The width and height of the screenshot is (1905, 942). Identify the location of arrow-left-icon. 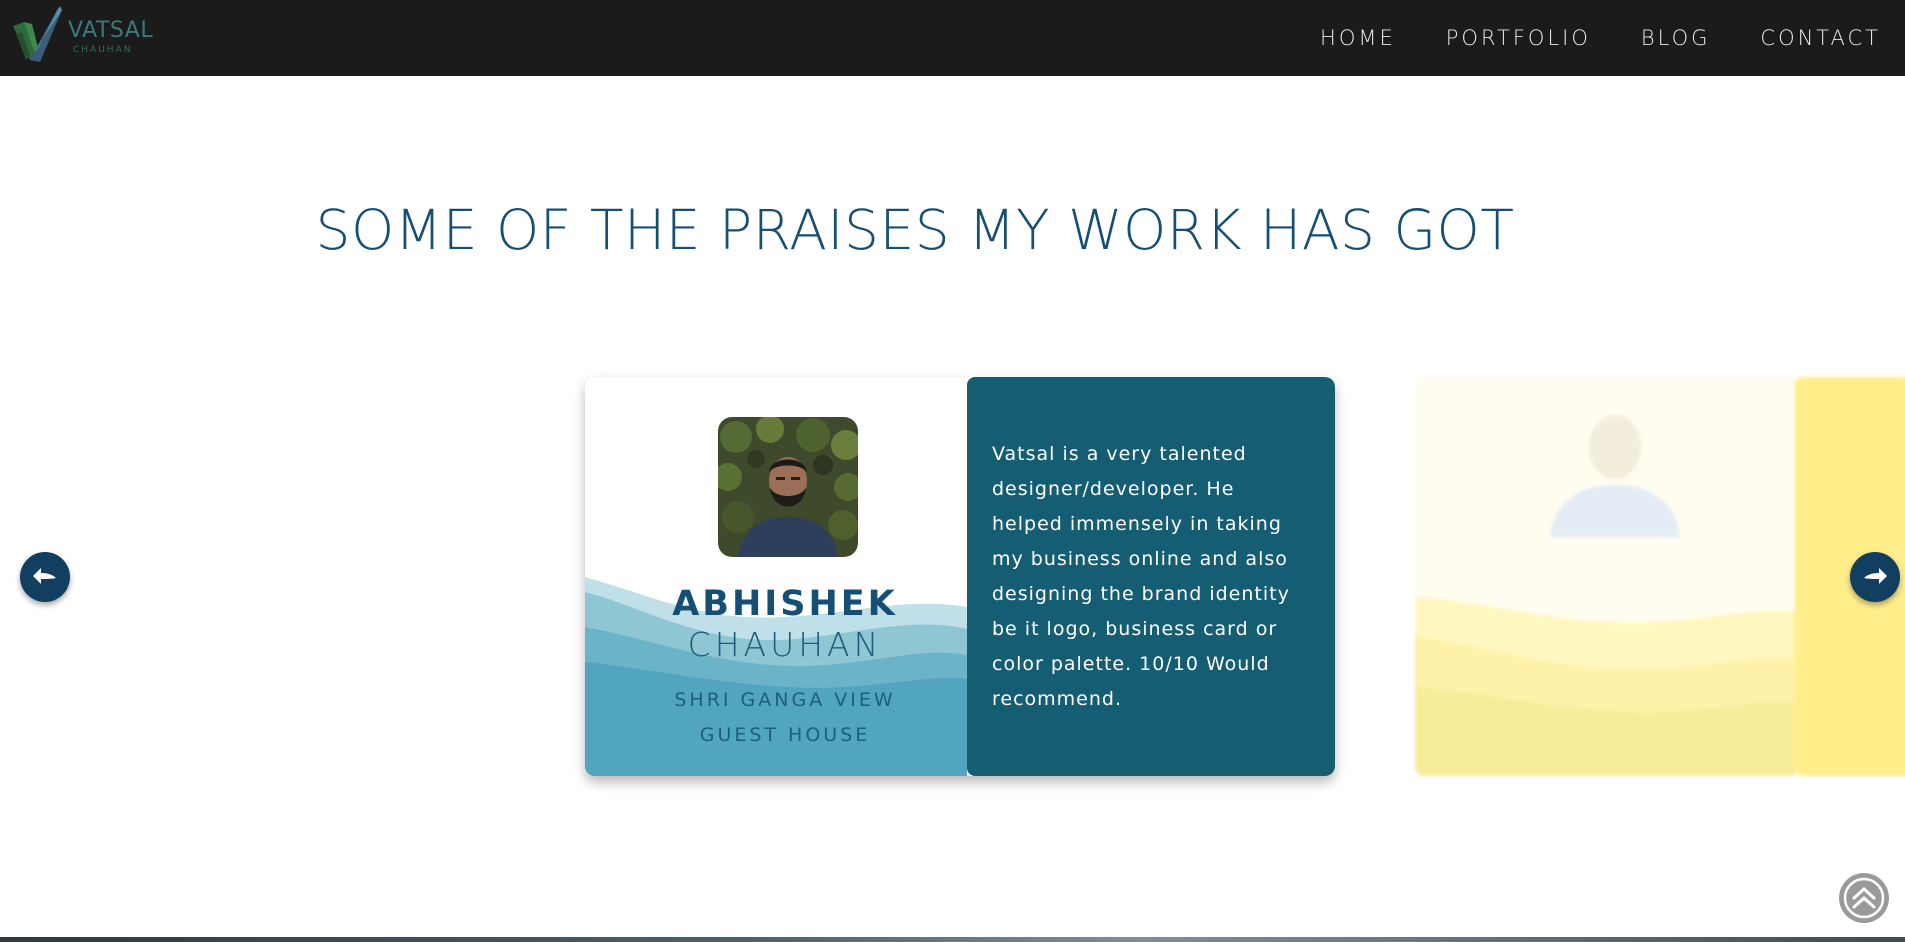
(44, 576).